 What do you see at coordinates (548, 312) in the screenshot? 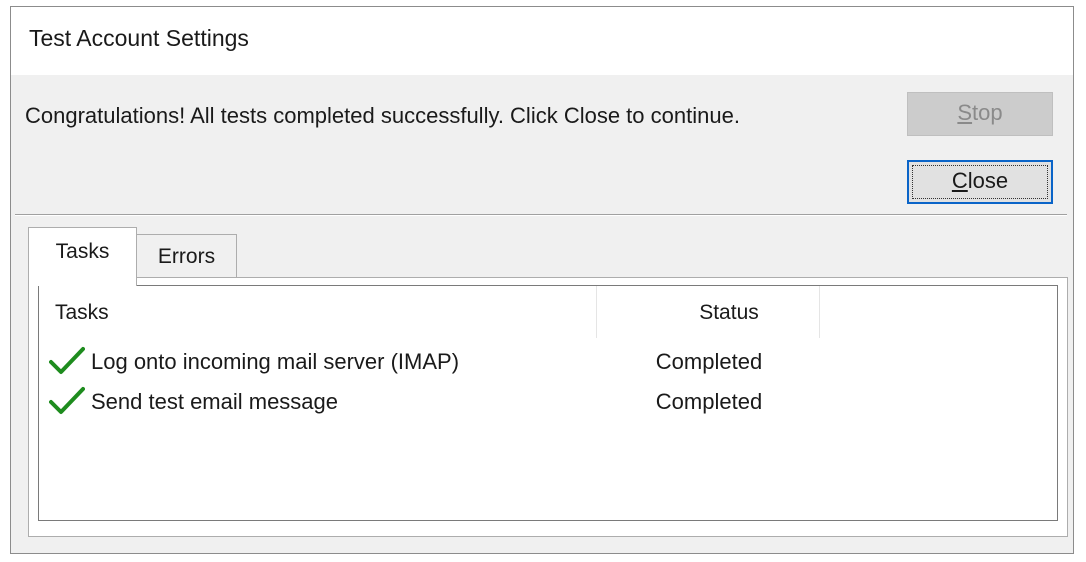
I see `list-header: Tasks Status` at bounding box center [548, 312].